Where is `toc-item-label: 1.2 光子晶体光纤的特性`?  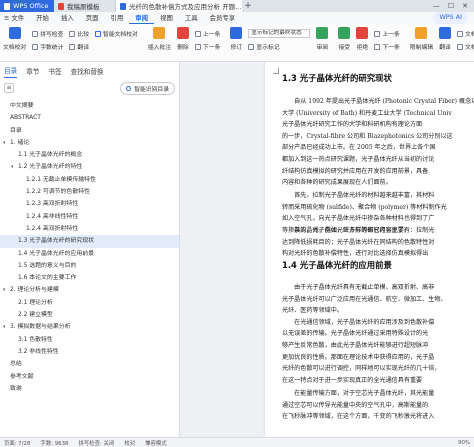
toc-item-label: 1.2 光子晶体光纤的特性 is located at coordinates (50, 167).